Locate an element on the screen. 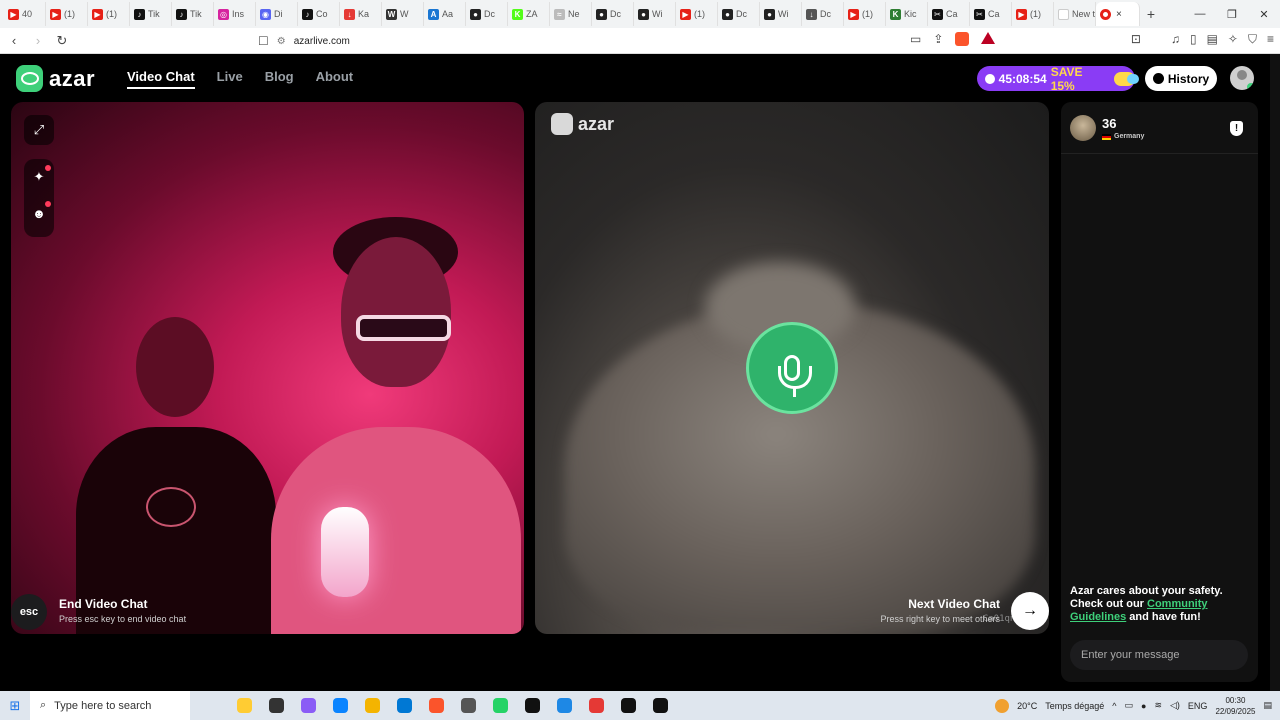  browser-tab: ▶ 40 is located at coordinates (25, 14).